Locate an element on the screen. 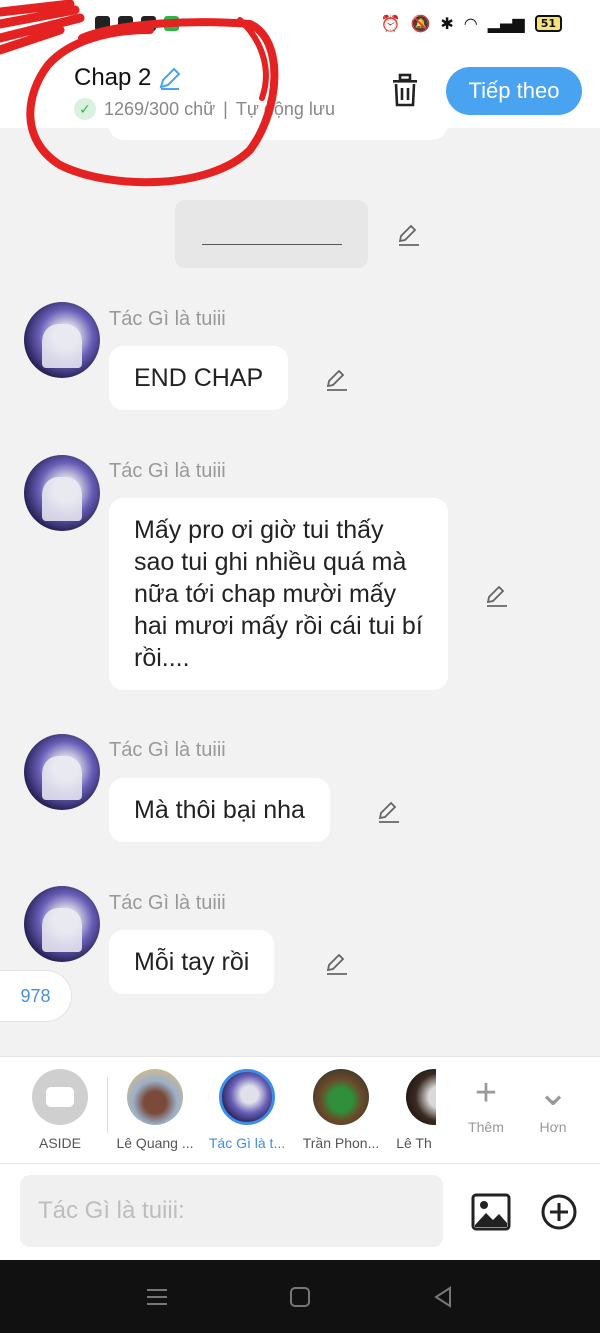 Image resolution: width=600 pixels, height=1333 pixels. floating-counter: 978 is located at coordinates (36, 996).